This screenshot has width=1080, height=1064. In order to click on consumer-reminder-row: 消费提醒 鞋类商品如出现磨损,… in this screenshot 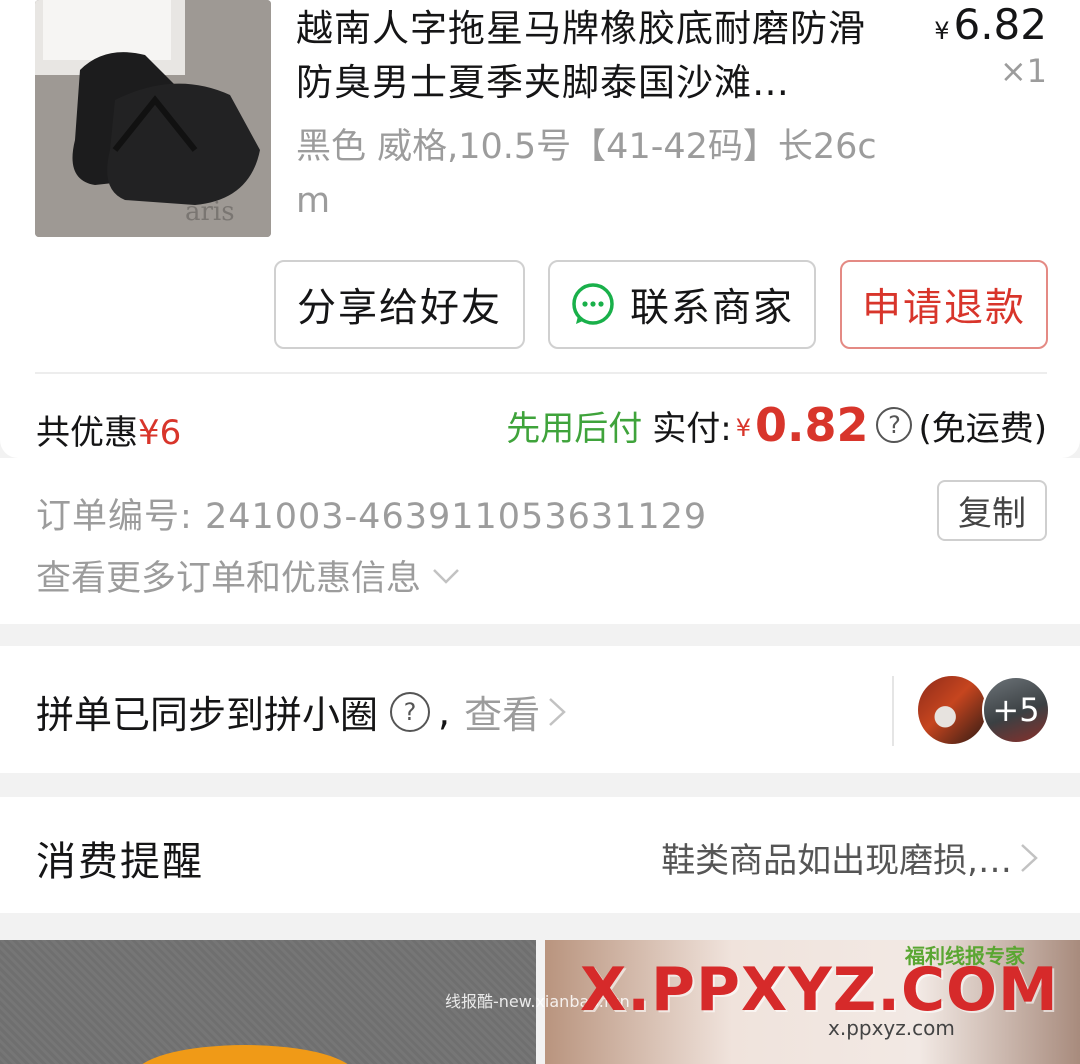, I will do `click(540, 855)`.